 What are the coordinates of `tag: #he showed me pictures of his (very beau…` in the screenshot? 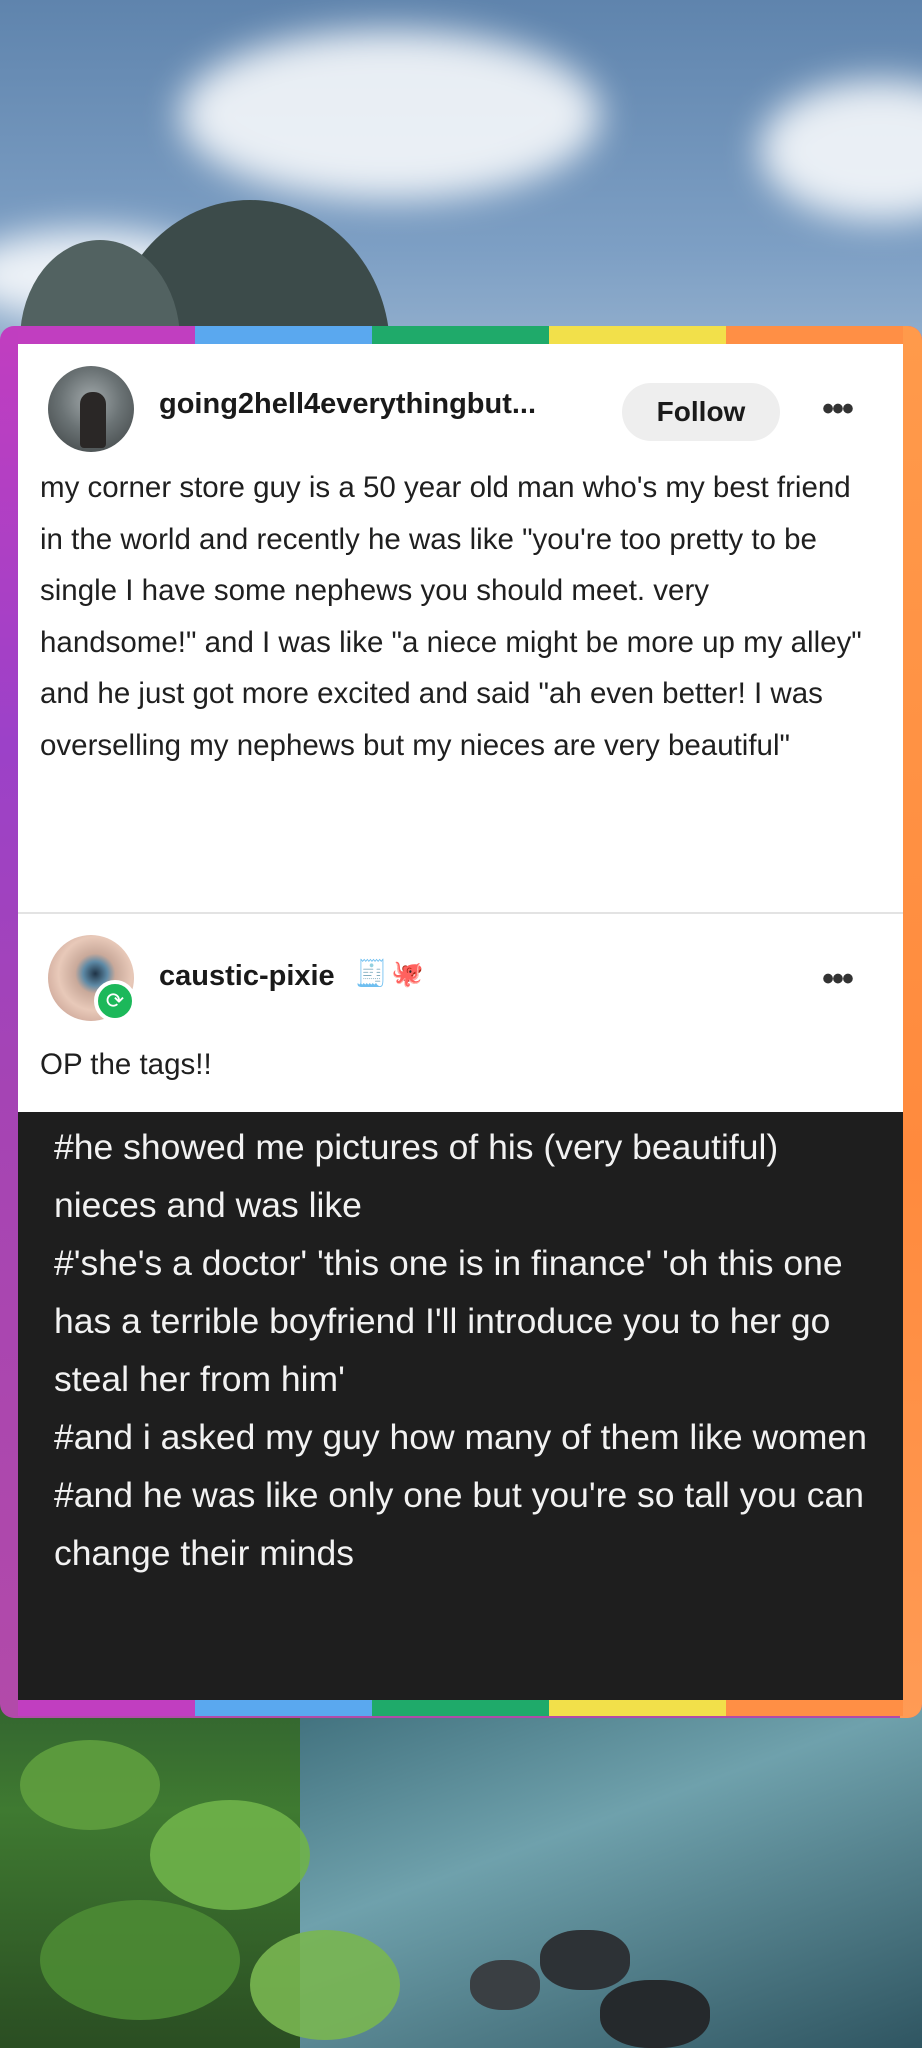 It's located at (469, 1176).